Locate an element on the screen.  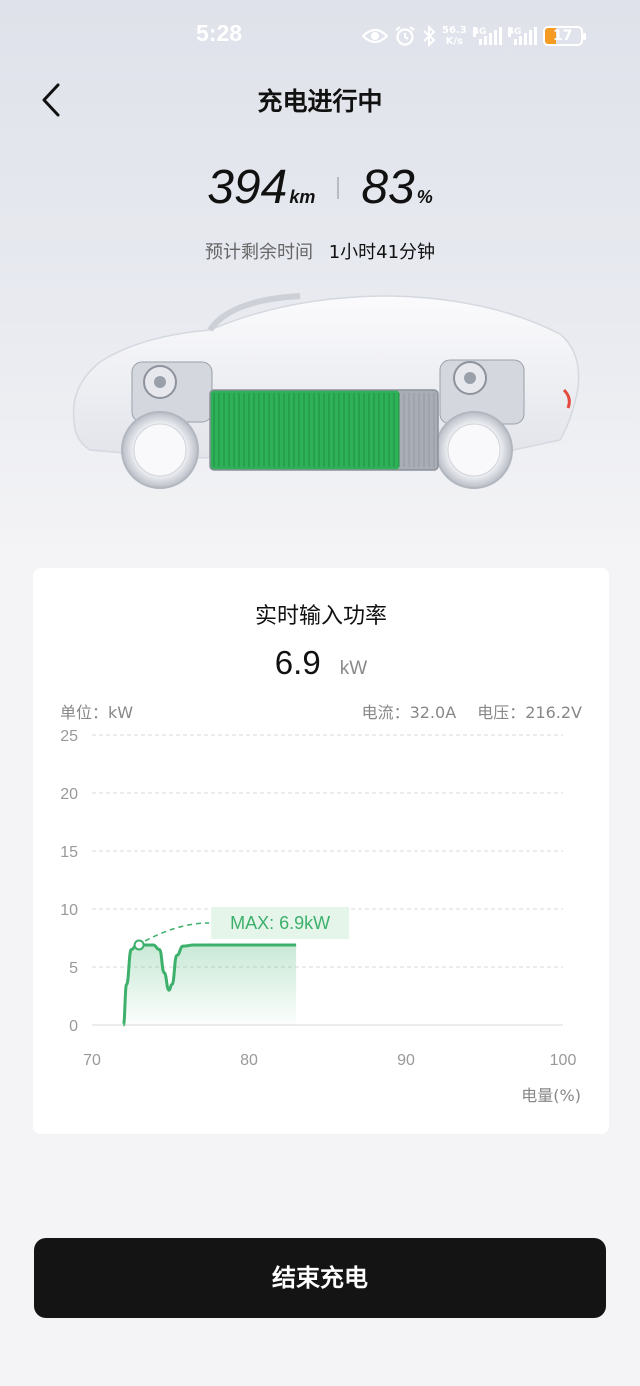
signal-2-label: 4G is located at coordinates (514, 32).